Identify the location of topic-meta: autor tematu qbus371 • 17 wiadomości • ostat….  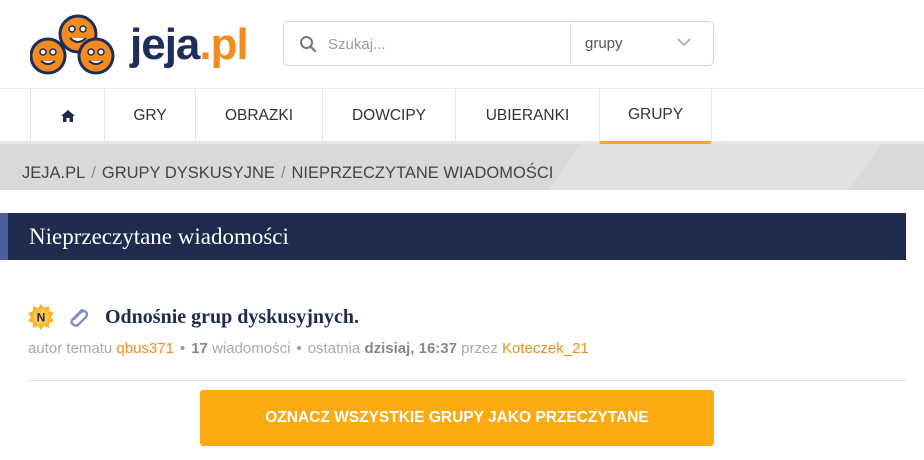
(308, 348).